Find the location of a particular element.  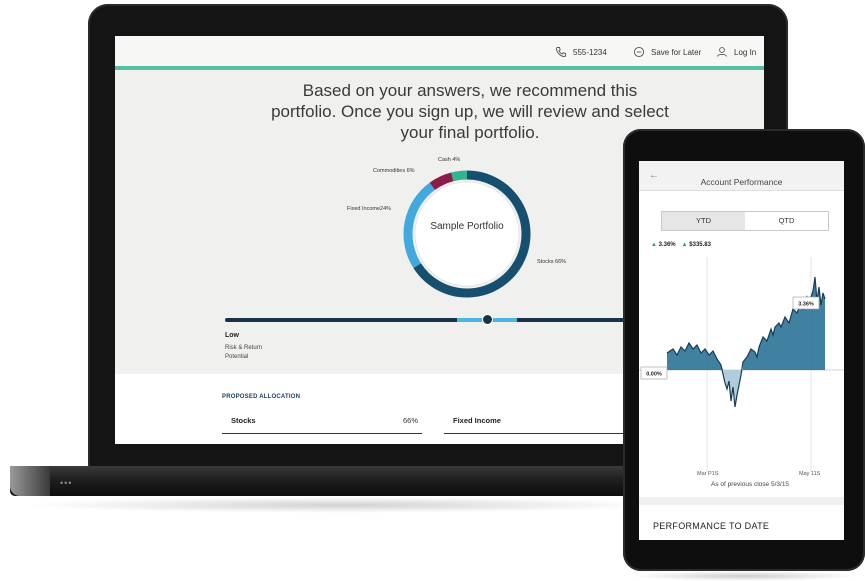

accent-bar is located at coordinates (439, 68).